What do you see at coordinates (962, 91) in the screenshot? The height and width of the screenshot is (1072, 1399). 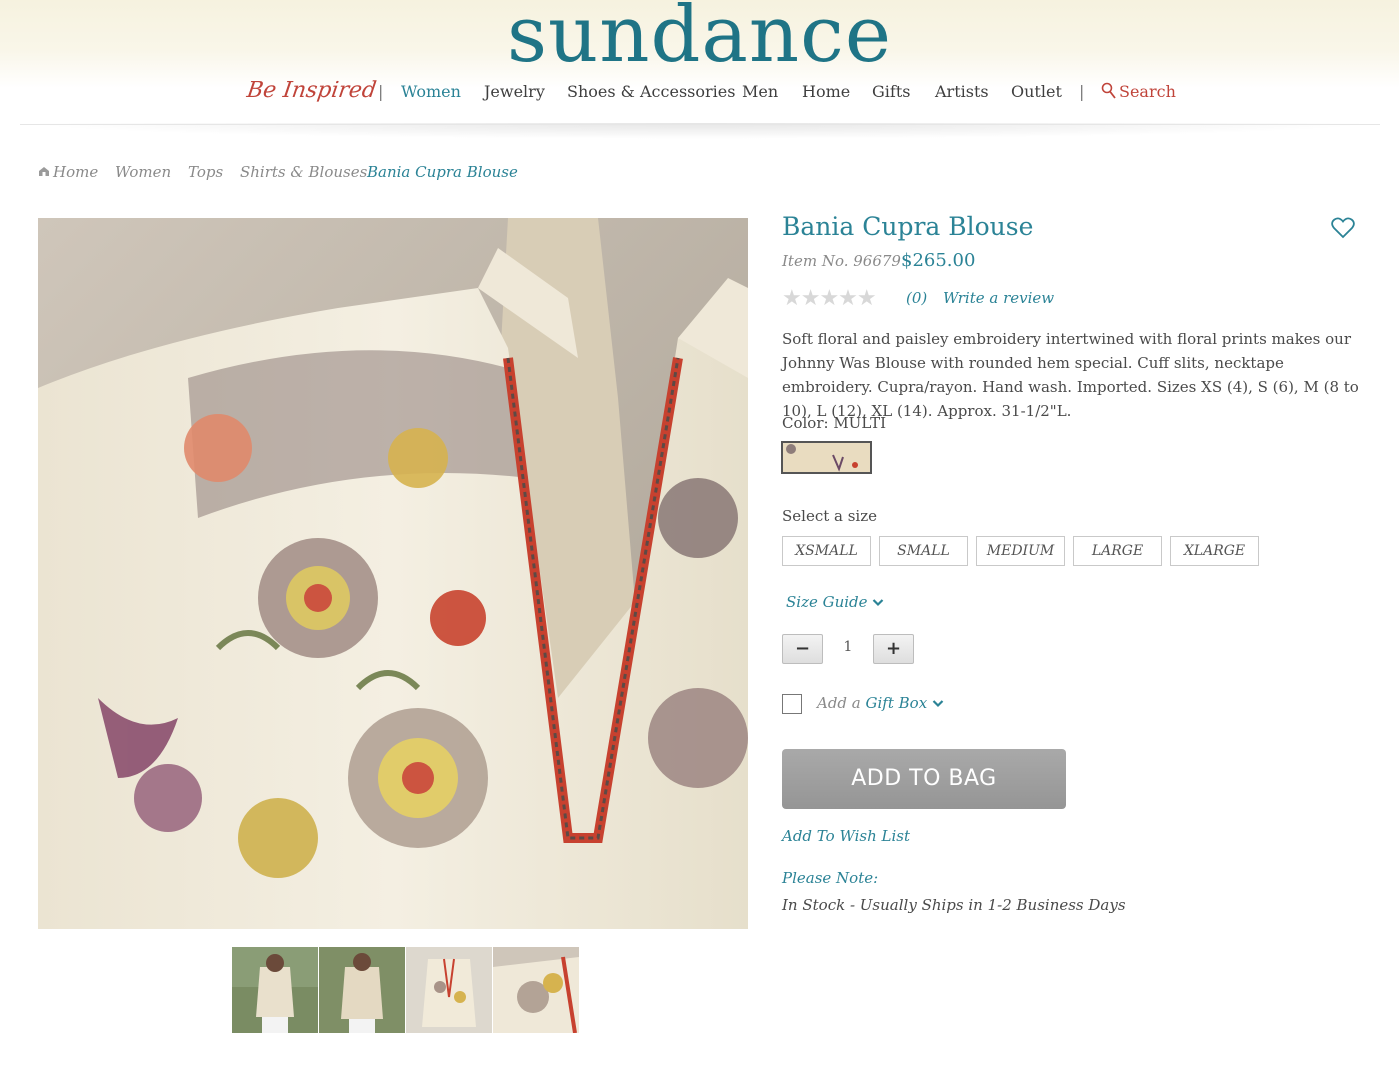 I see `nav-item-artists: Artists` at bounding box center [962, 91].